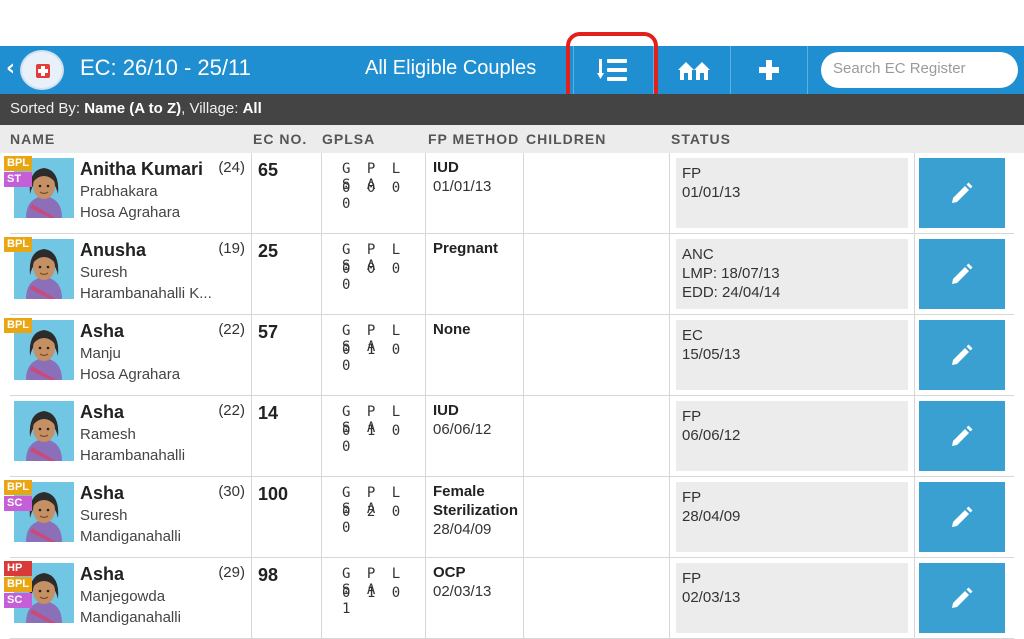 This screenshot has height=639, width=1024. What do you see at coordinates (287, 193) in the screenshot?
I see `ec-no-cell: 65` at bounding box center [287, 193].